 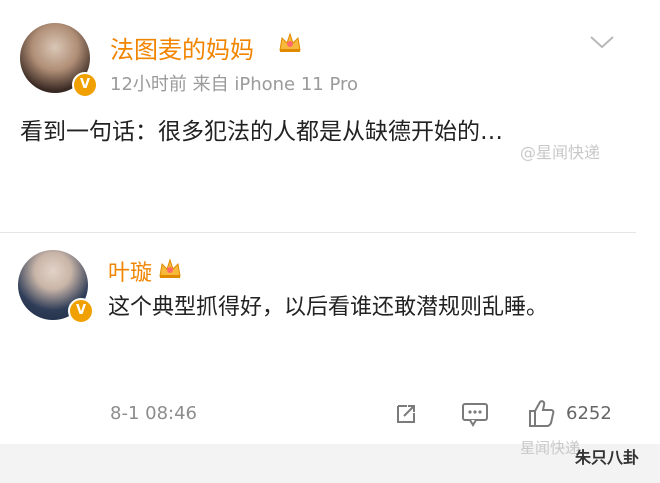 I want to click on like-icon, so click(x=542, y=413).